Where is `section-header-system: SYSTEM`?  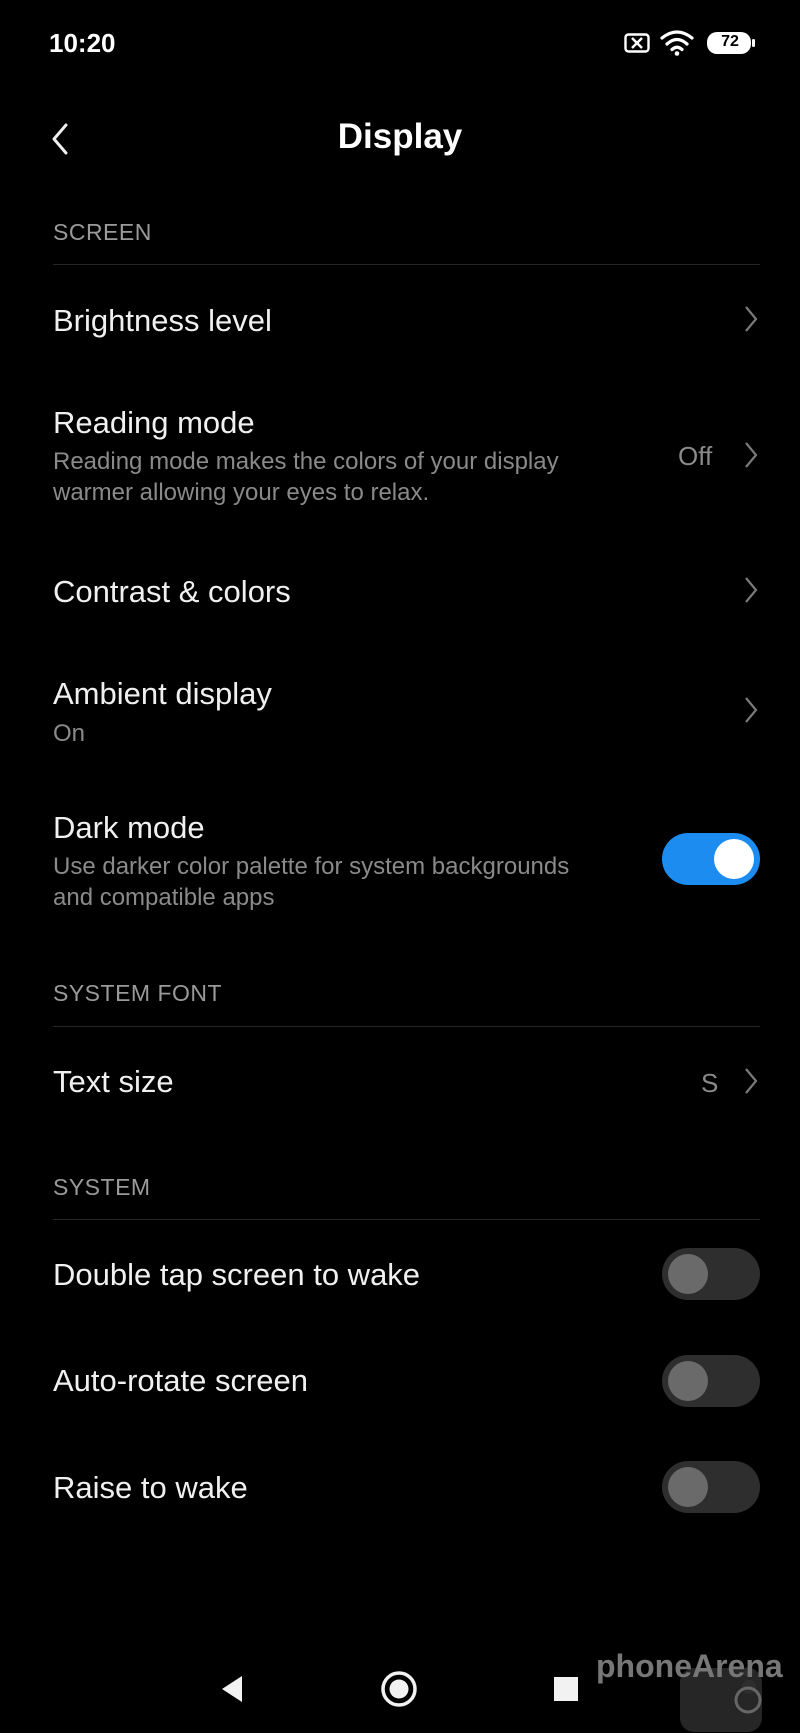
section-header-system: SYSTEM is located at coordinates (102, 1187).